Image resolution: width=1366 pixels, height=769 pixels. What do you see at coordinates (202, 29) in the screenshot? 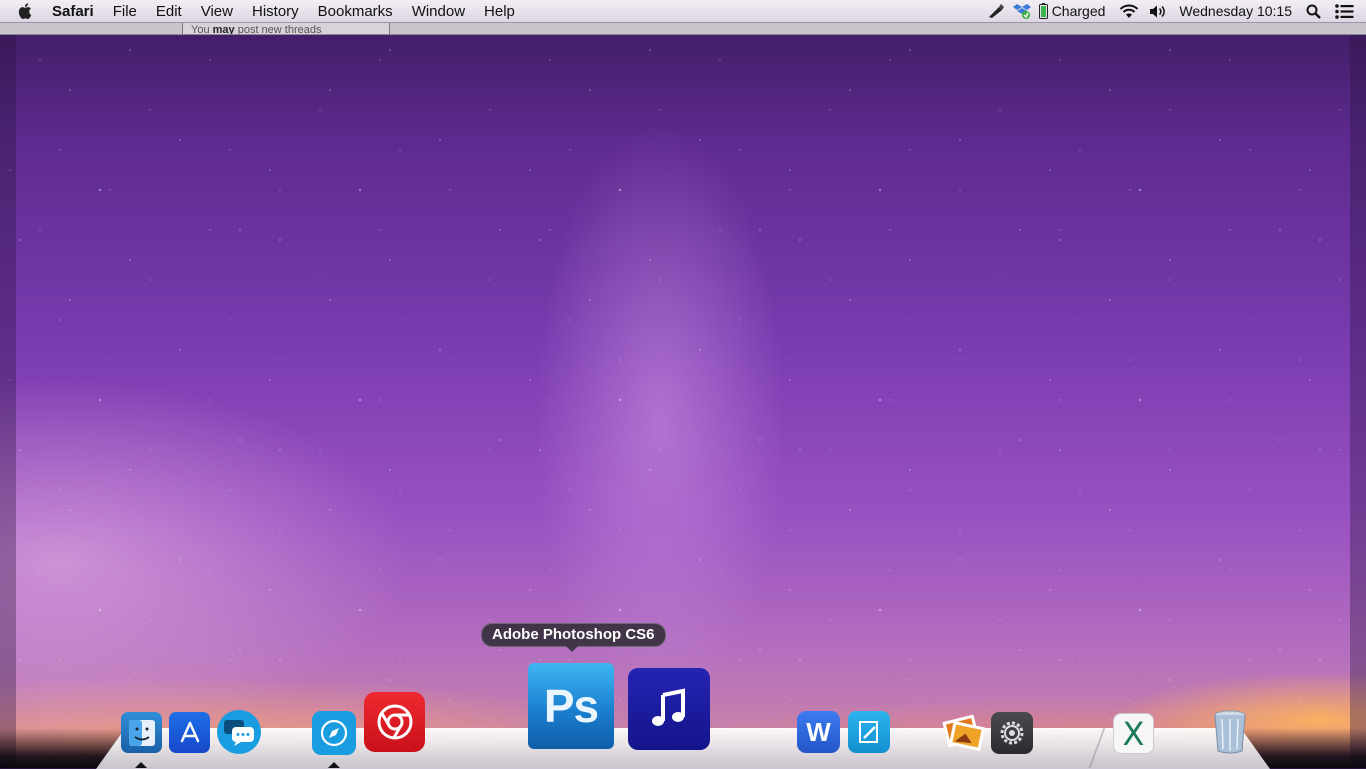
I see `permission-prefix: You` at bounding box center [202, 29].